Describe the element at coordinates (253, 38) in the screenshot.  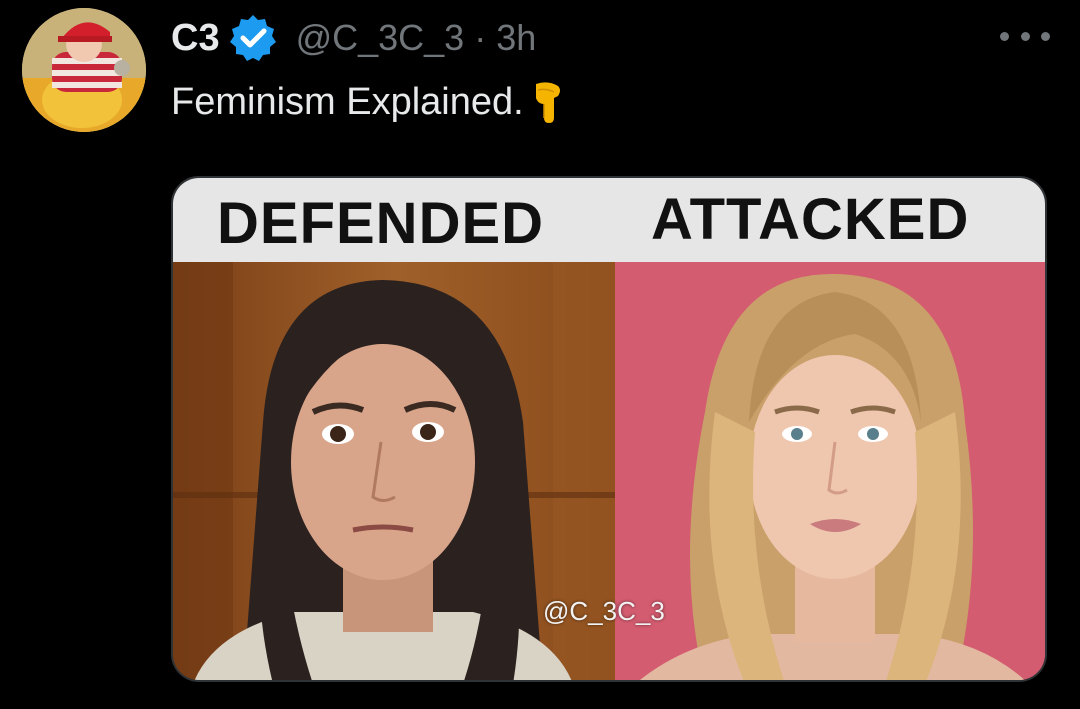
I see `verified-badge-icon` at that location.